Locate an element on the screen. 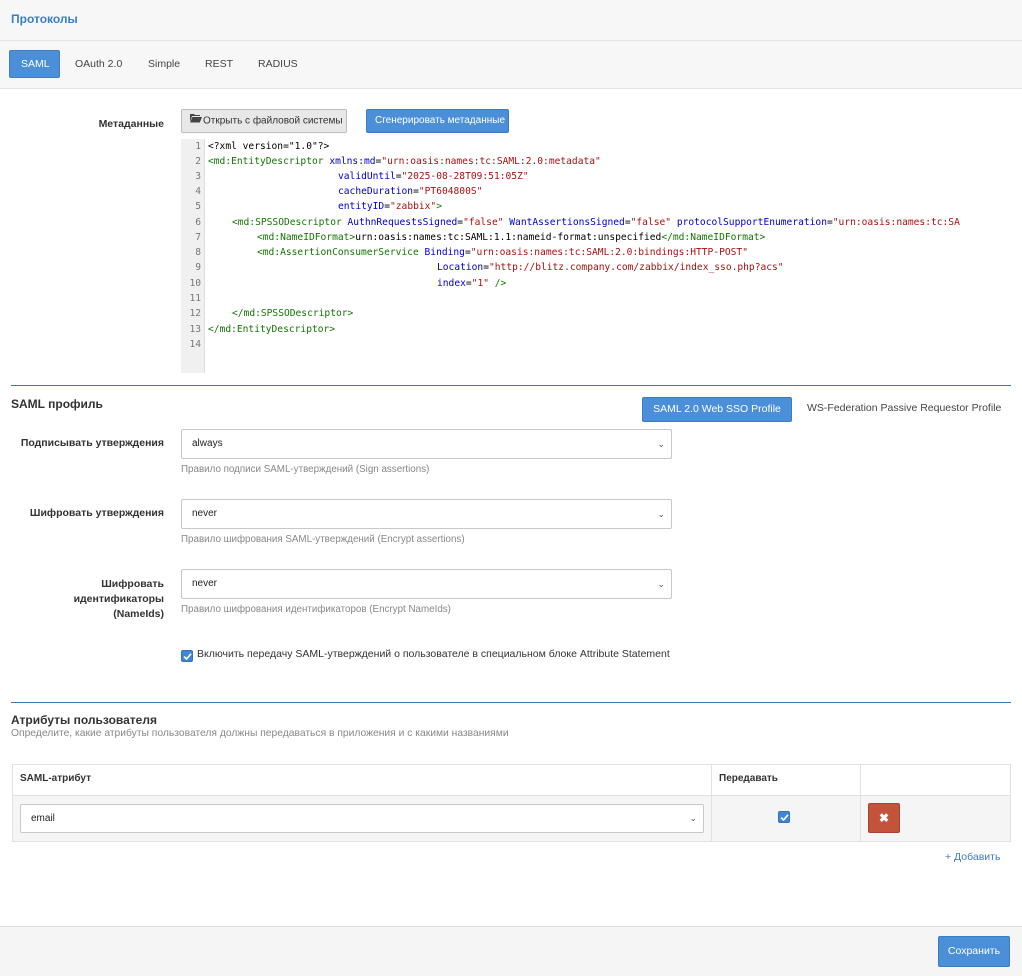  delete-attribute-button: ✖ is located at coordinates (884, 818).